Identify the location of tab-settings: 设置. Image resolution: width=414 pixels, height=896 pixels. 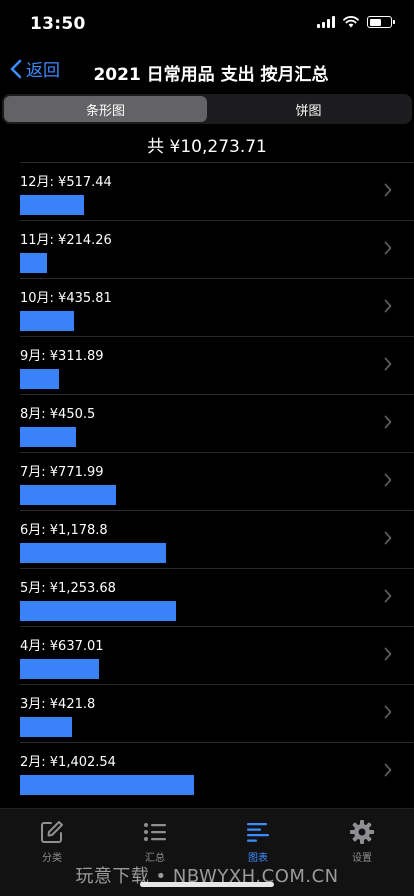
(362, 841).